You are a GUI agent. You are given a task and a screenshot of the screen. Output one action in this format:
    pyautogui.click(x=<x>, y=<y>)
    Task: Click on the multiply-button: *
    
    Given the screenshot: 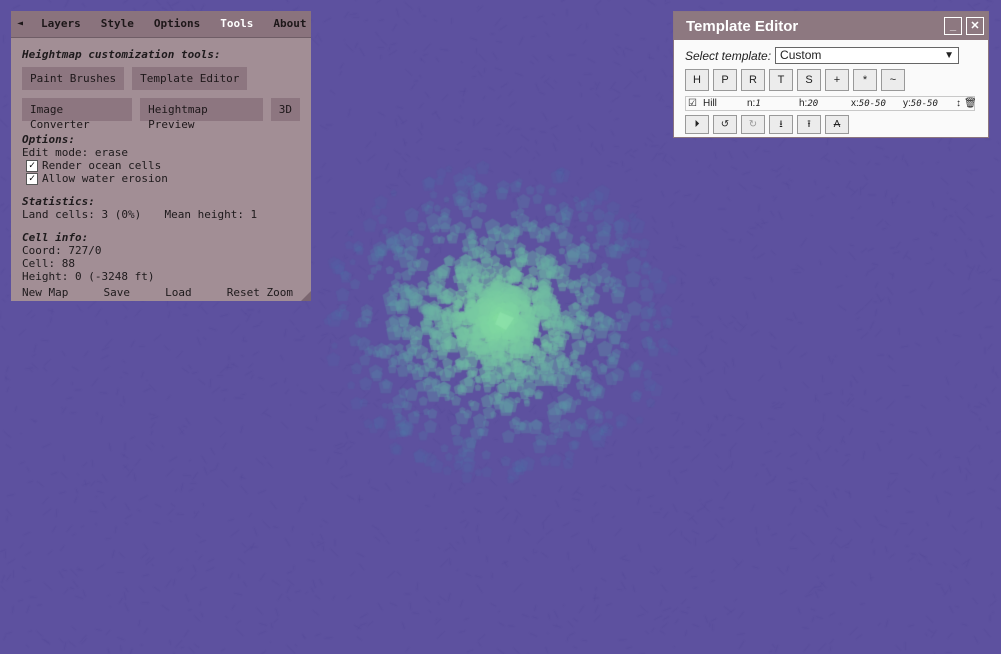 What is the action you would take?
    pyautogui.click(x=865, y=80)
    